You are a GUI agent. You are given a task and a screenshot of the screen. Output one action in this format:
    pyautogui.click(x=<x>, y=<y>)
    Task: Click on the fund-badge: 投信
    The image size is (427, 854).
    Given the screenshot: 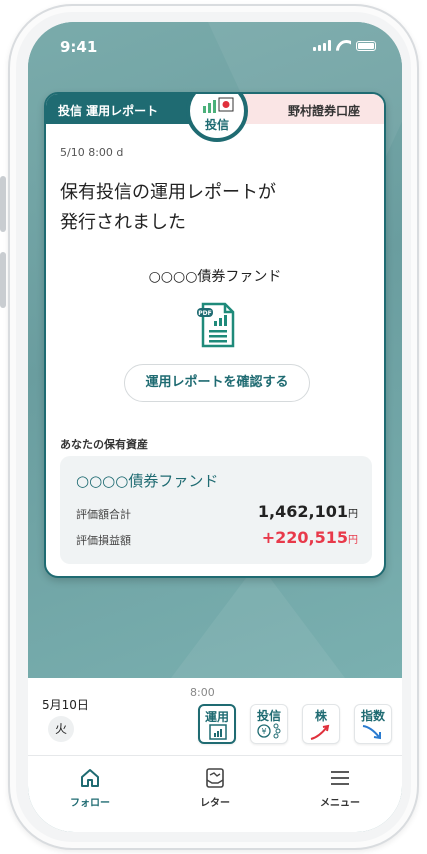 What is the action you would take?
    pyautogui.click(x=217, y=118)
    